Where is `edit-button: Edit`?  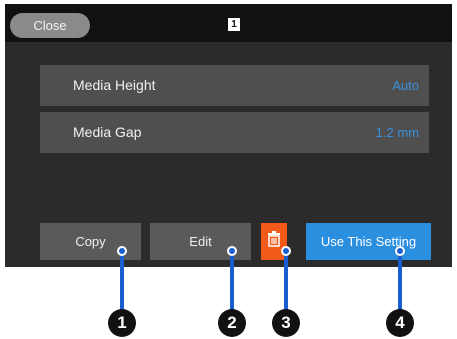 edit-button: Edit is located at coordinates (200, 241).